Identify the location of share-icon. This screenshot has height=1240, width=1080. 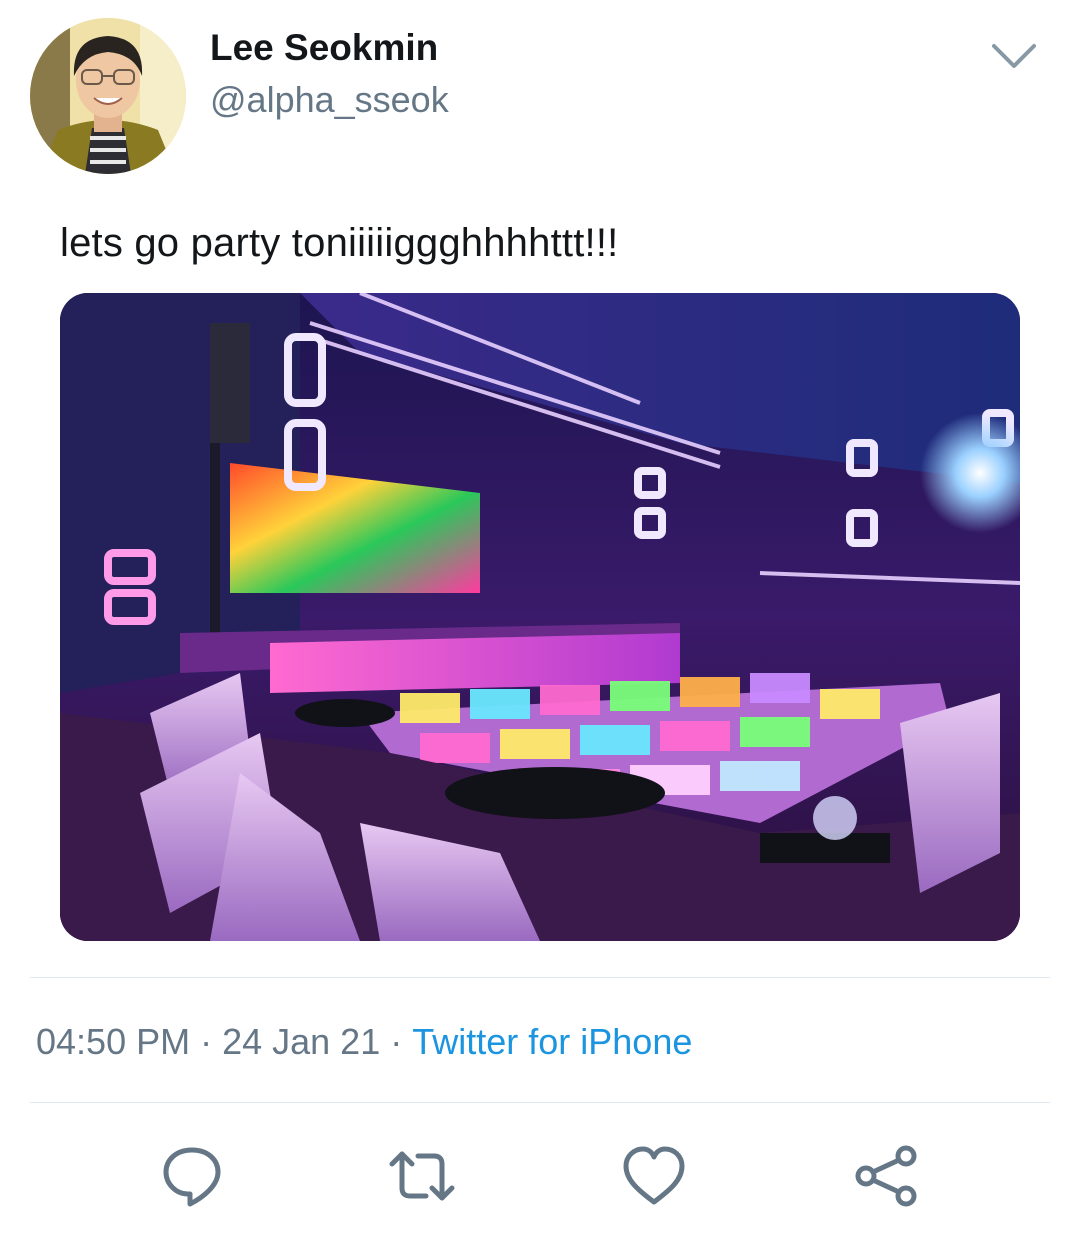
(886, 1176).